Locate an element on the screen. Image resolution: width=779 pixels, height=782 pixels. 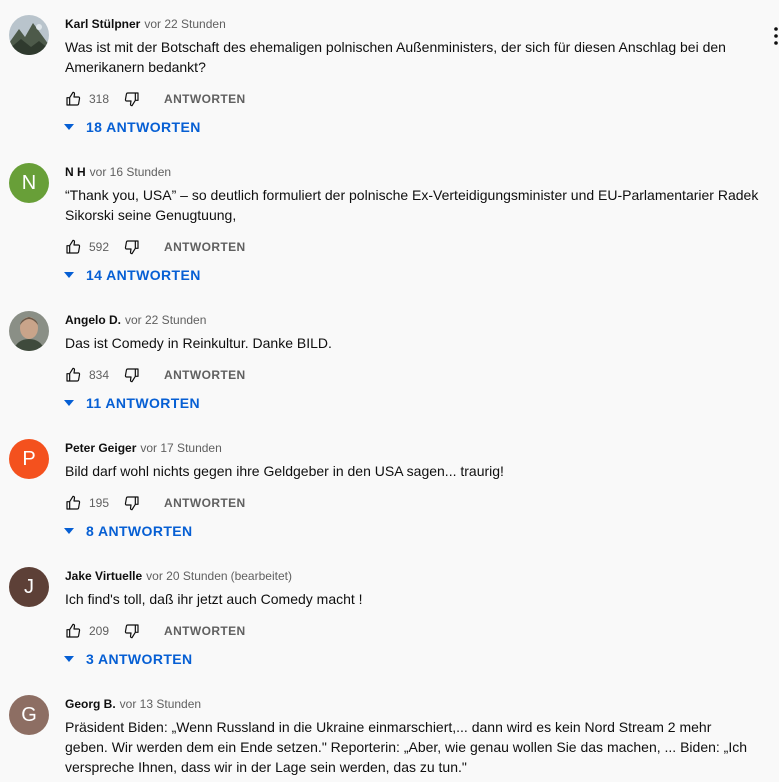
view-replies-button: 14 ANTWORTEN is located at coordinates (132, 275).